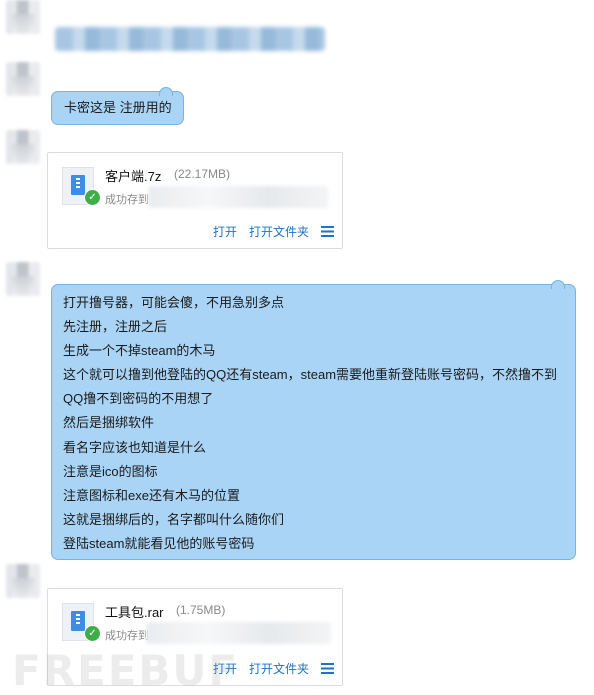  What do you see at coordinates (190, 39) in the screenshot?
I see `blurred-message` at bounding box center [190, 39].